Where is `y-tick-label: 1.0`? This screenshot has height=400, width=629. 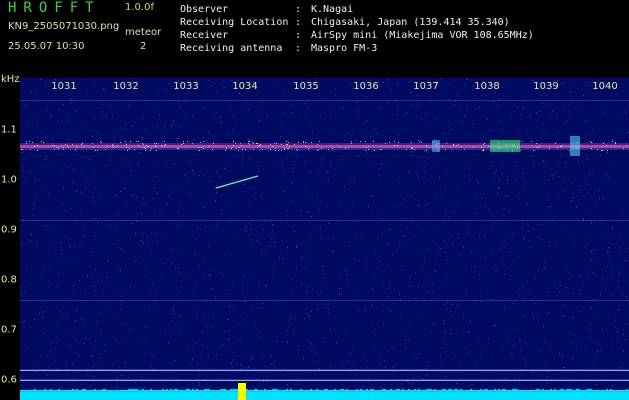
y-tick-label: 1.0 is located at coordinates (9, 180).